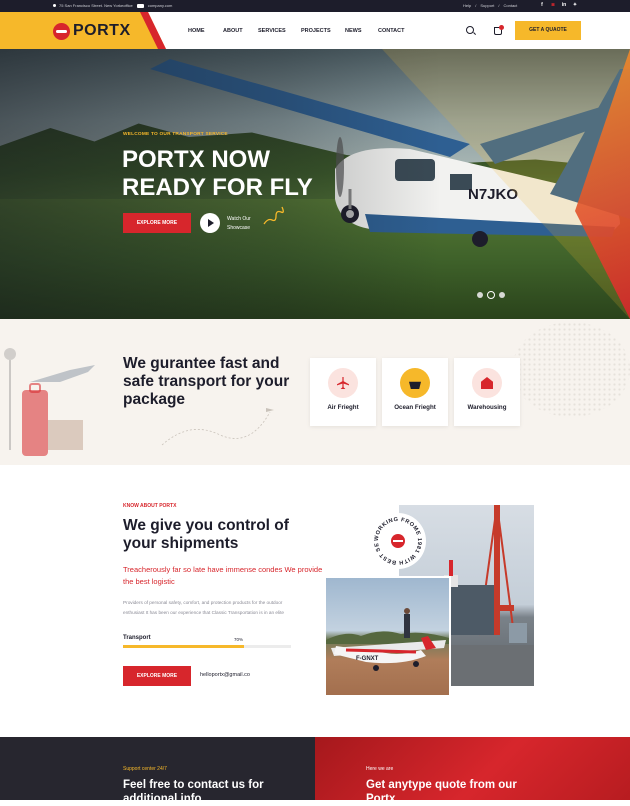  Describe the element at coordinates (183, 646) in the screenshot. I see `progress-fill` at that location.